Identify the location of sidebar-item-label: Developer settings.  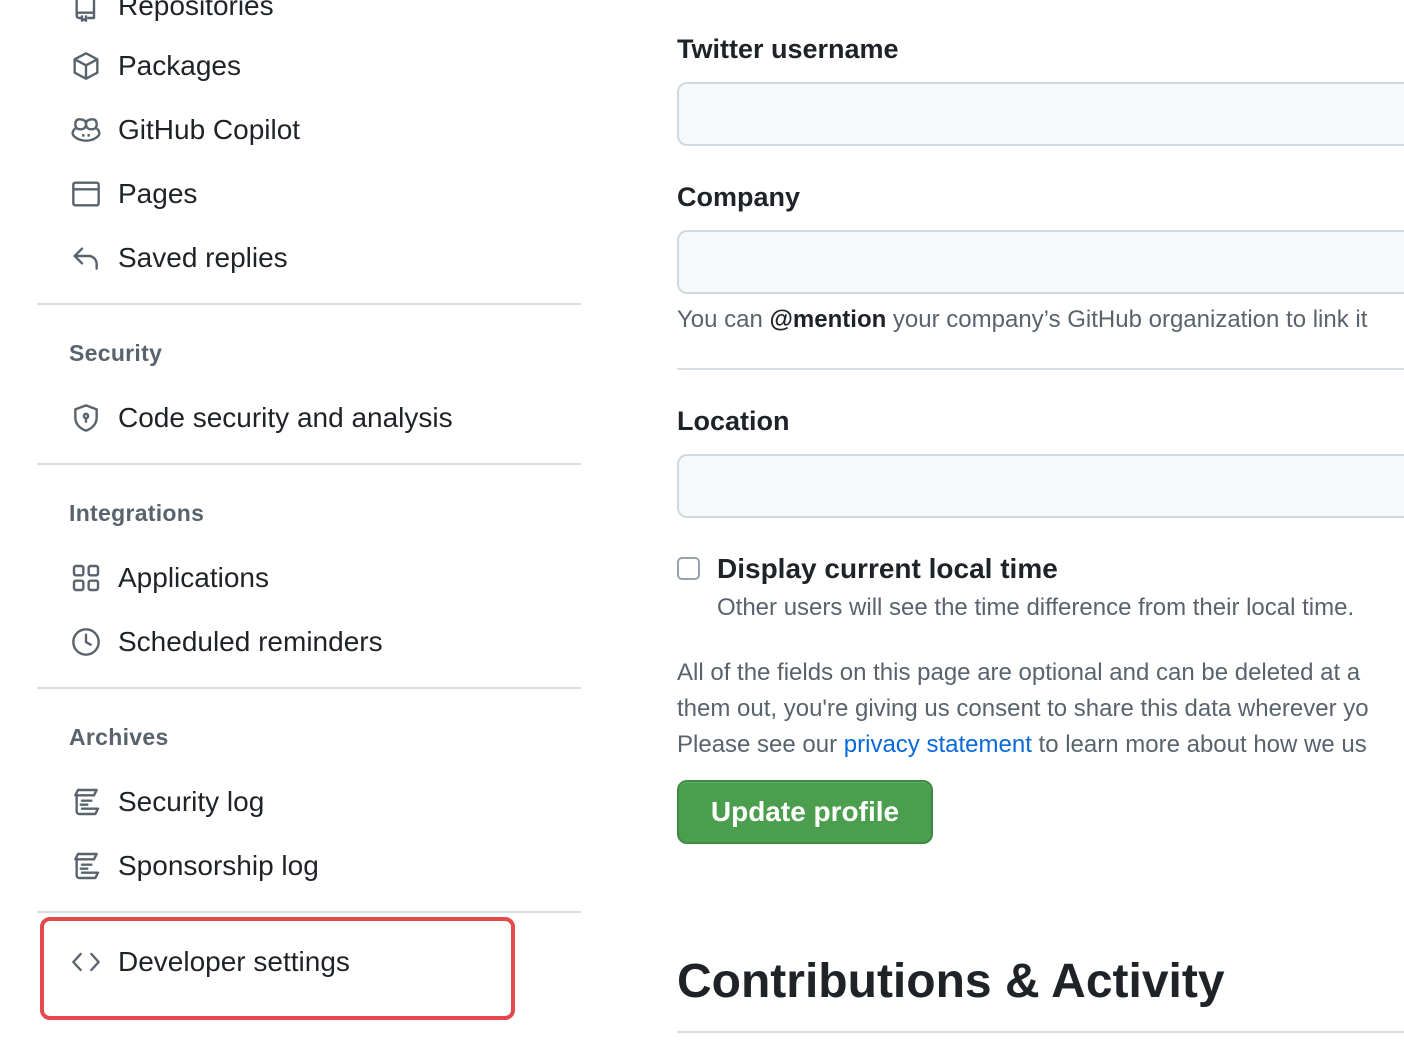
(234, 961).